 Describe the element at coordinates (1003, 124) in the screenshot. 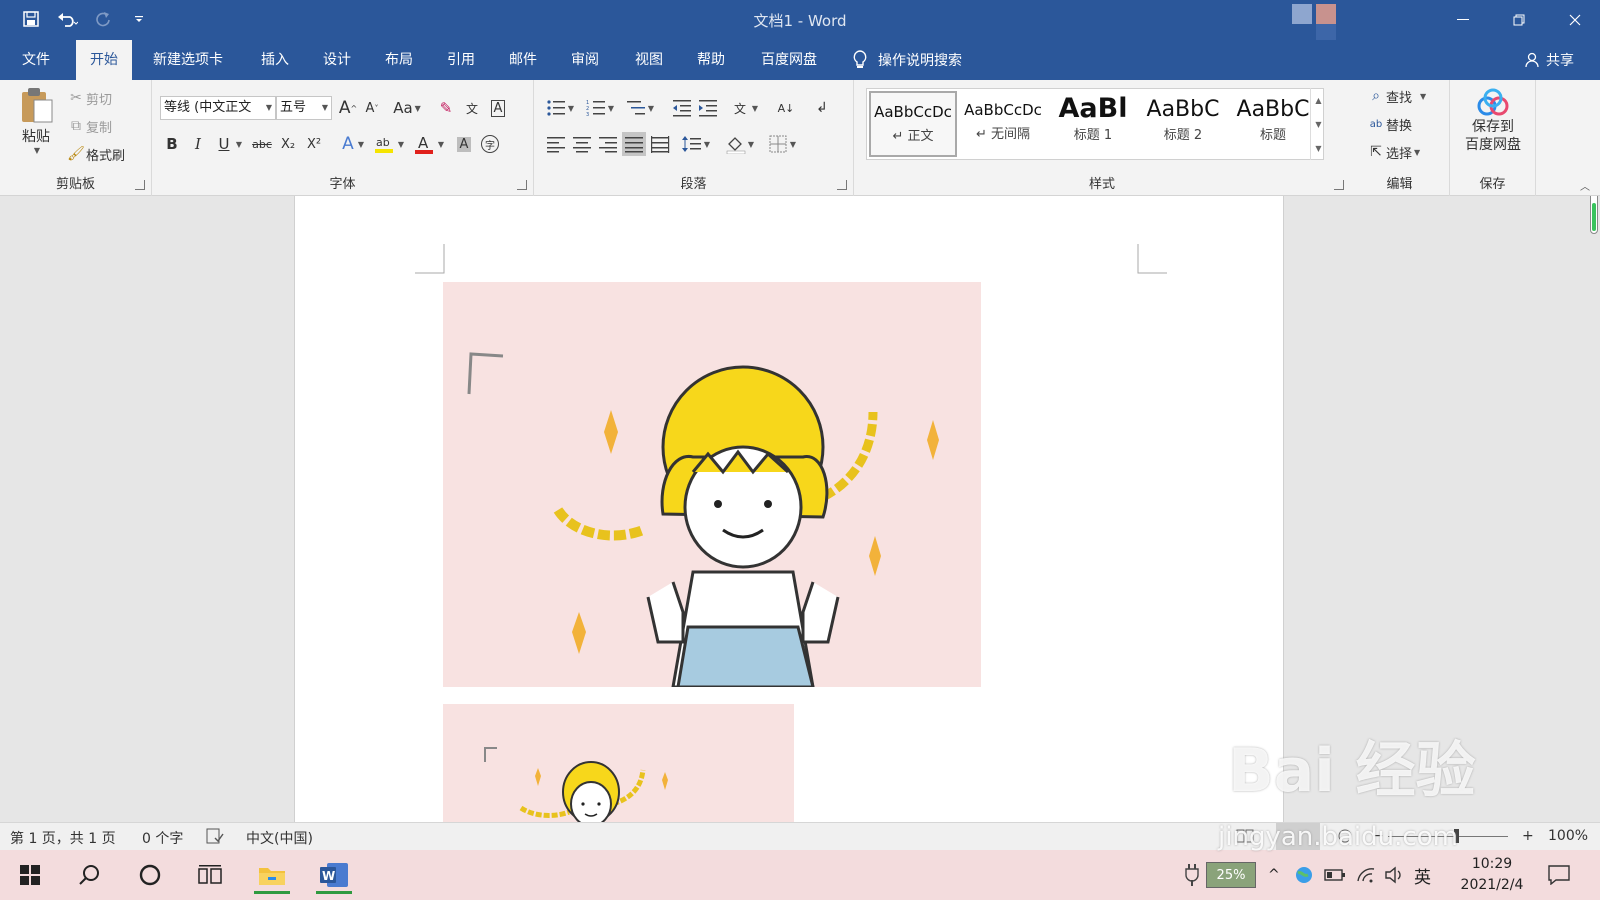

I see `style-no-spacing: AaBbCcDc ↵ 无间隔` at that location.